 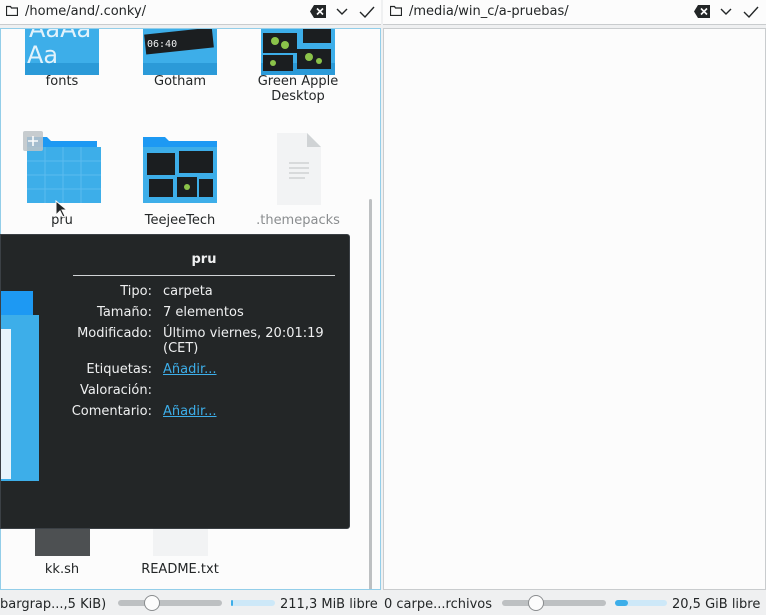 What do you see at coordinates (119, 369) in the screenshot?
I see `tooltip-key-tags: Etiquetas:` at bounding box center [119, 369].